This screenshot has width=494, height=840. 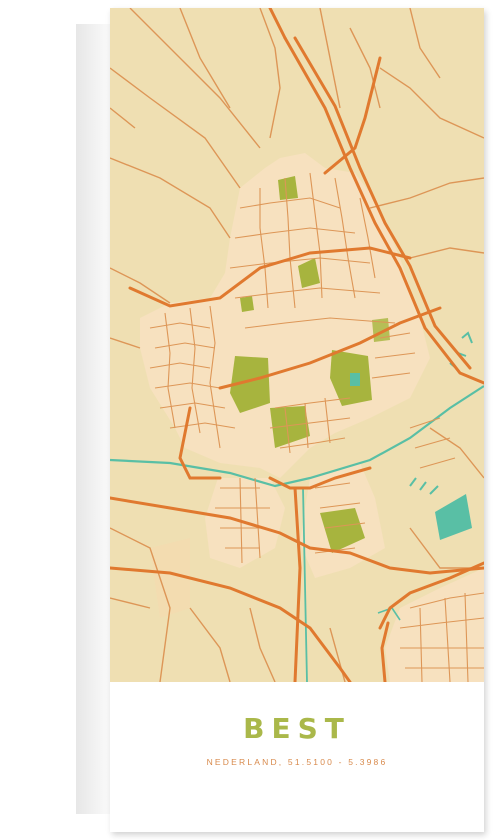 I want to click on title-area: BEST NEDERLAND, 51.5100 - 5.3986, so click(x=297, y=757).